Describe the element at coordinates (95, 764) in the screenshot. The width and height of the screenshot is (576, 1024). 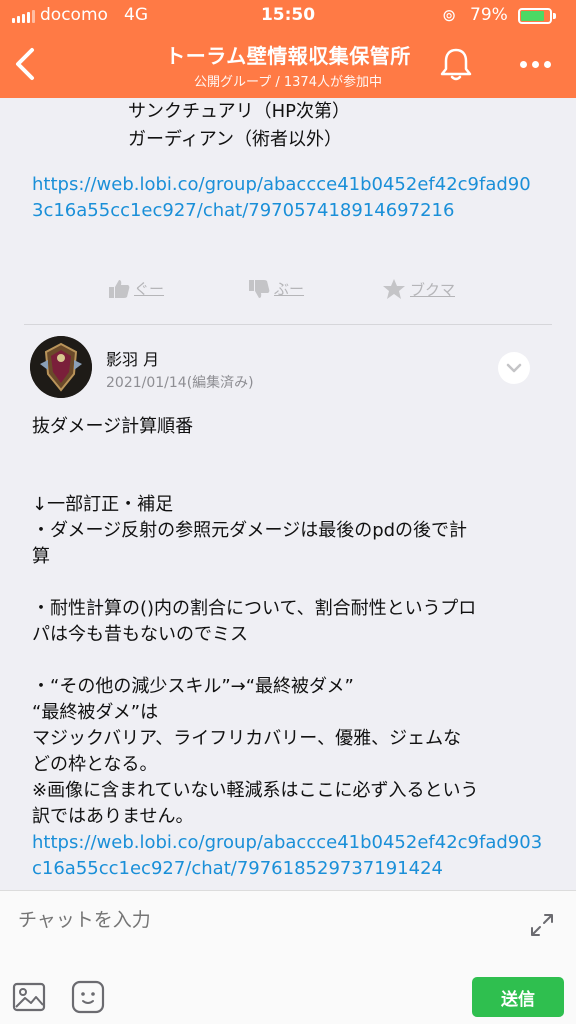
I see `text-line: どの枠となる。` at that location.